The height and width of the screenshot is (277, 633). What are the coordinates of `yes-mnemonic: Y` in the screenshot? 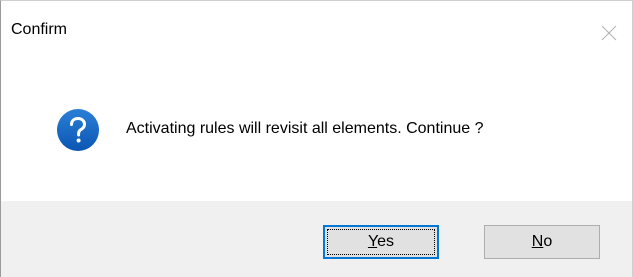 It's located at (372, 241).